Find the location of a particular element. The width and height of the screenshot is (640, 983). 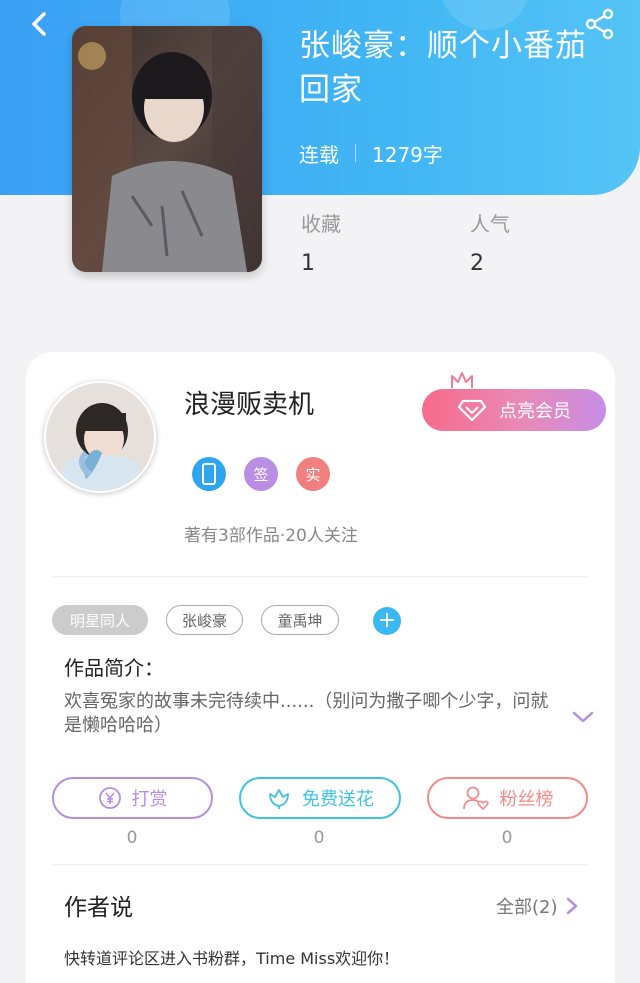

cover-photo is located at coordinates (167, 149).